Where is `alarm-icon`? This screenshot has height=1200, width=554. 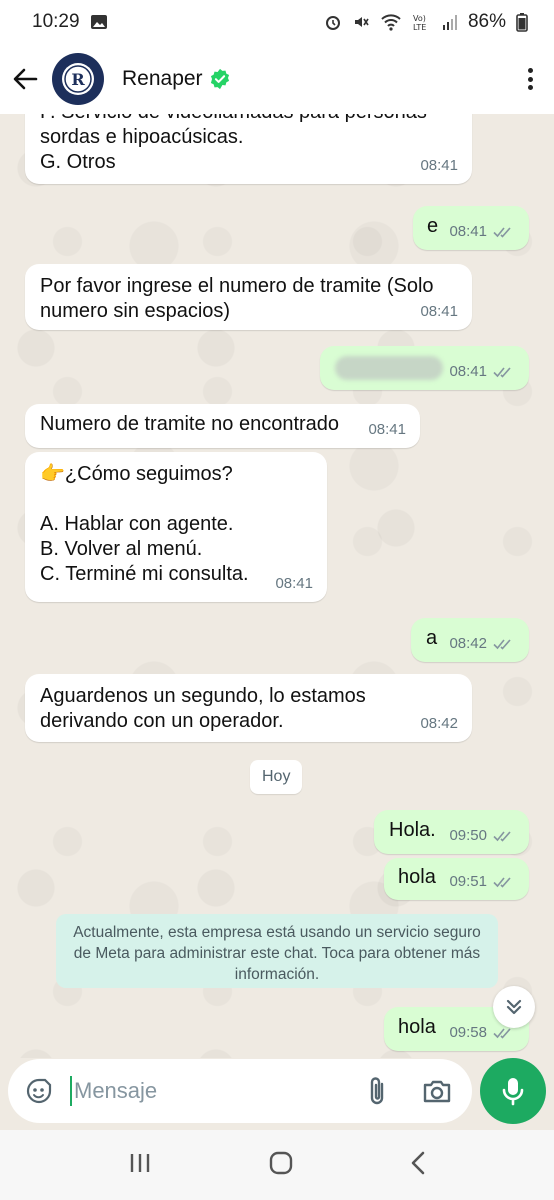 alarm-icon is located at coordinates (333, 22).